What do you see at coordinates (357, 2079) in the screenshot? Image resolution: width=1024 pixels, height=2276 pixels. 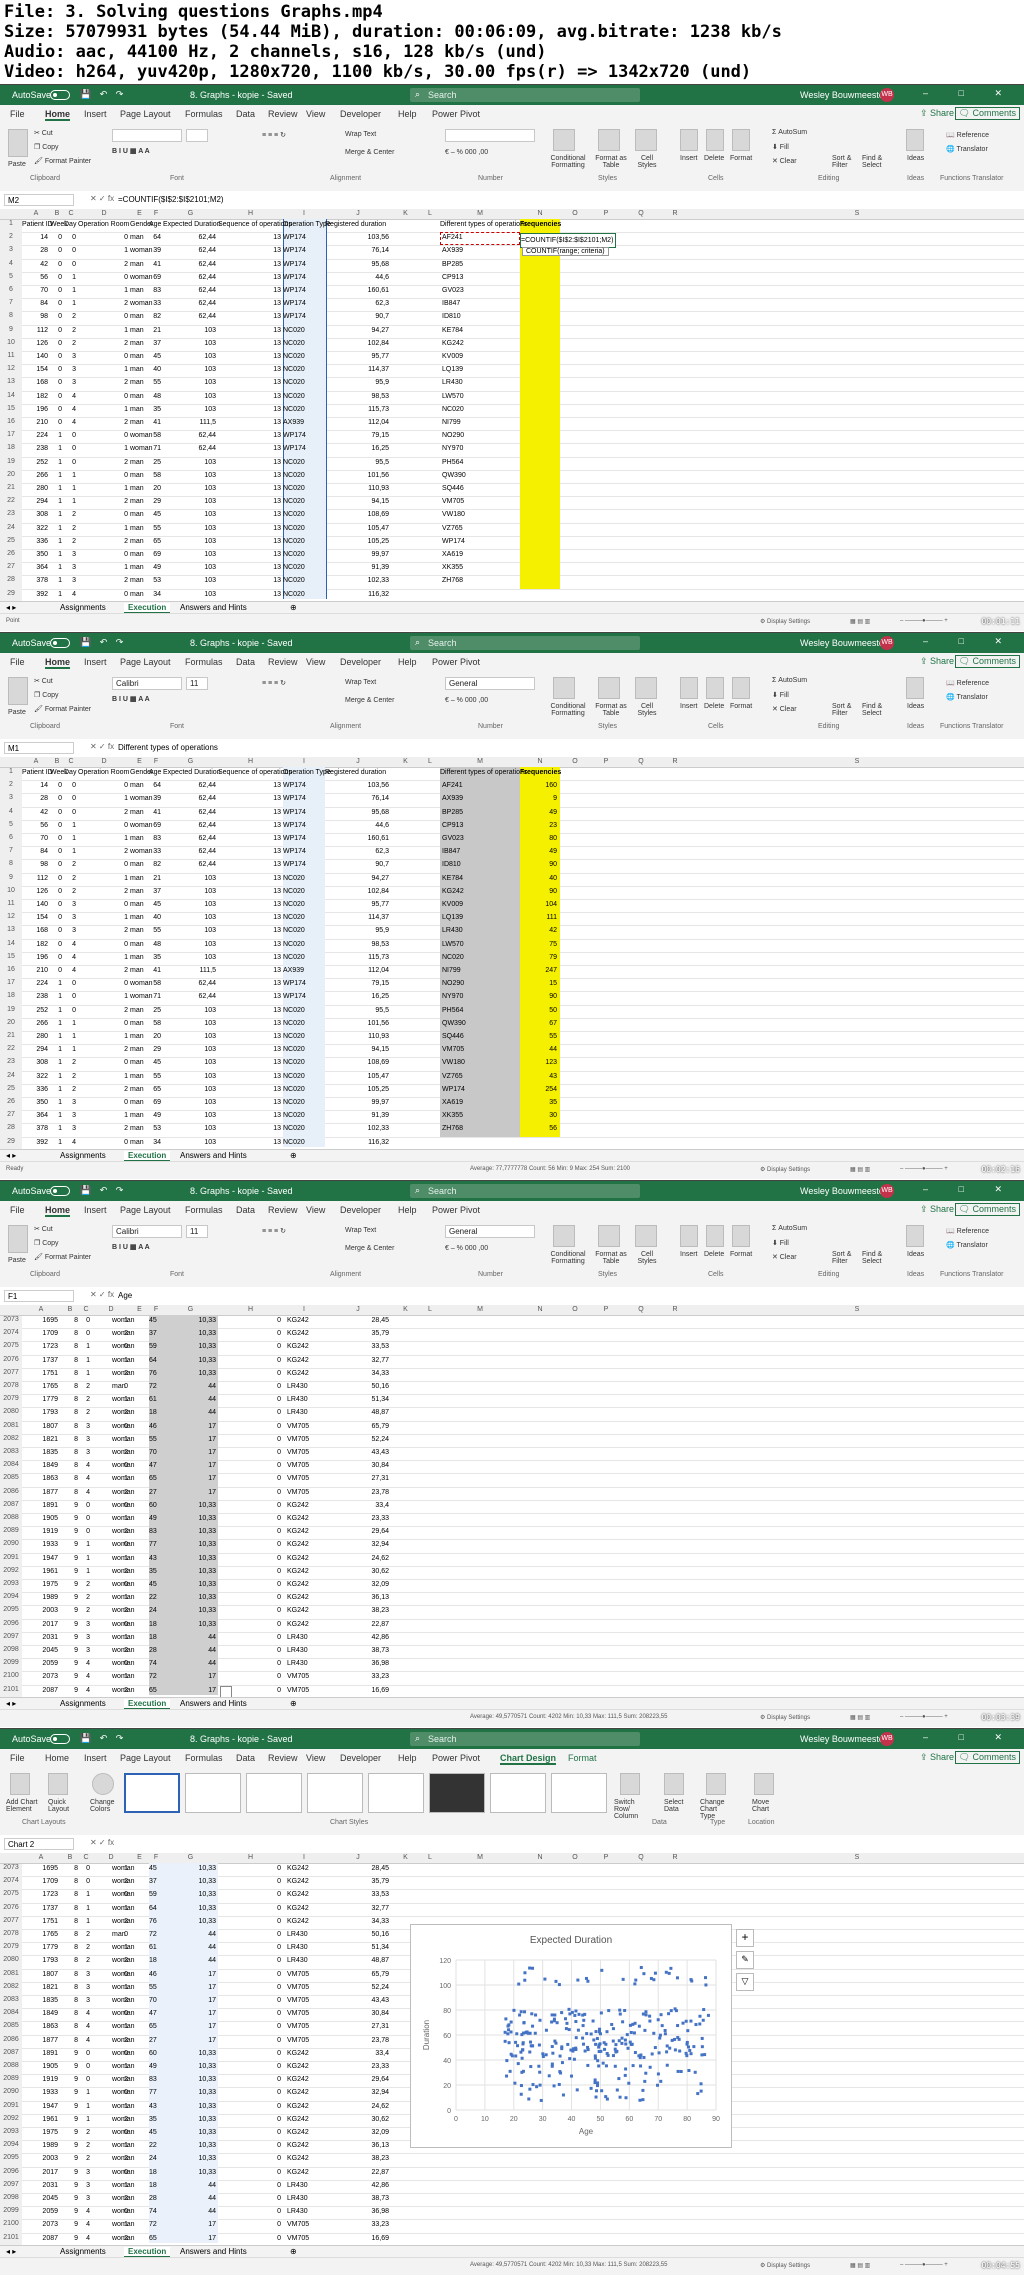 I see `cell-J: 29,64` at bounding box center [357, 2079].